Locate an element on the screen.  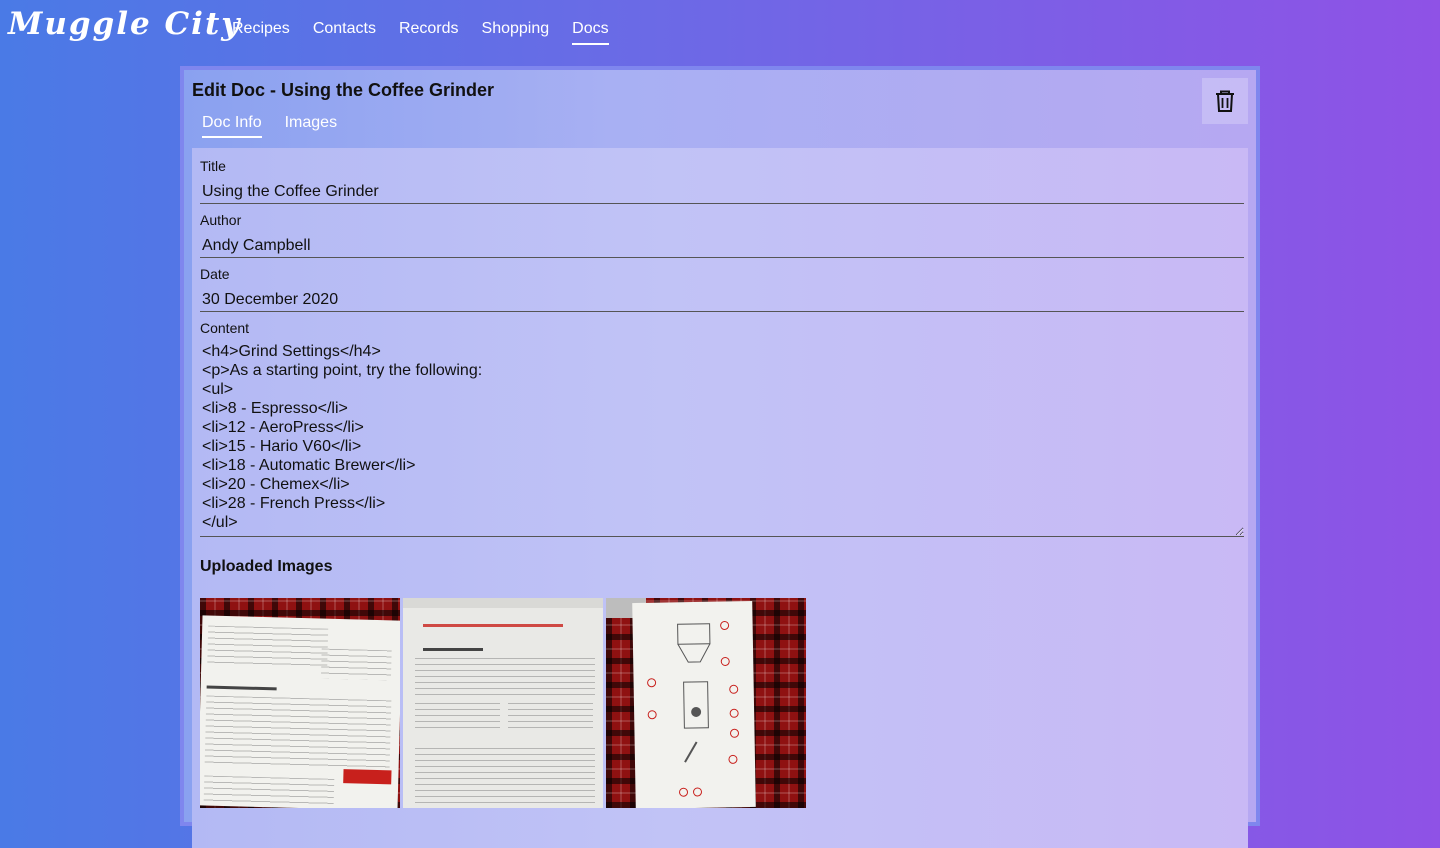
content-label: Content is located at coordinates (225, 328).